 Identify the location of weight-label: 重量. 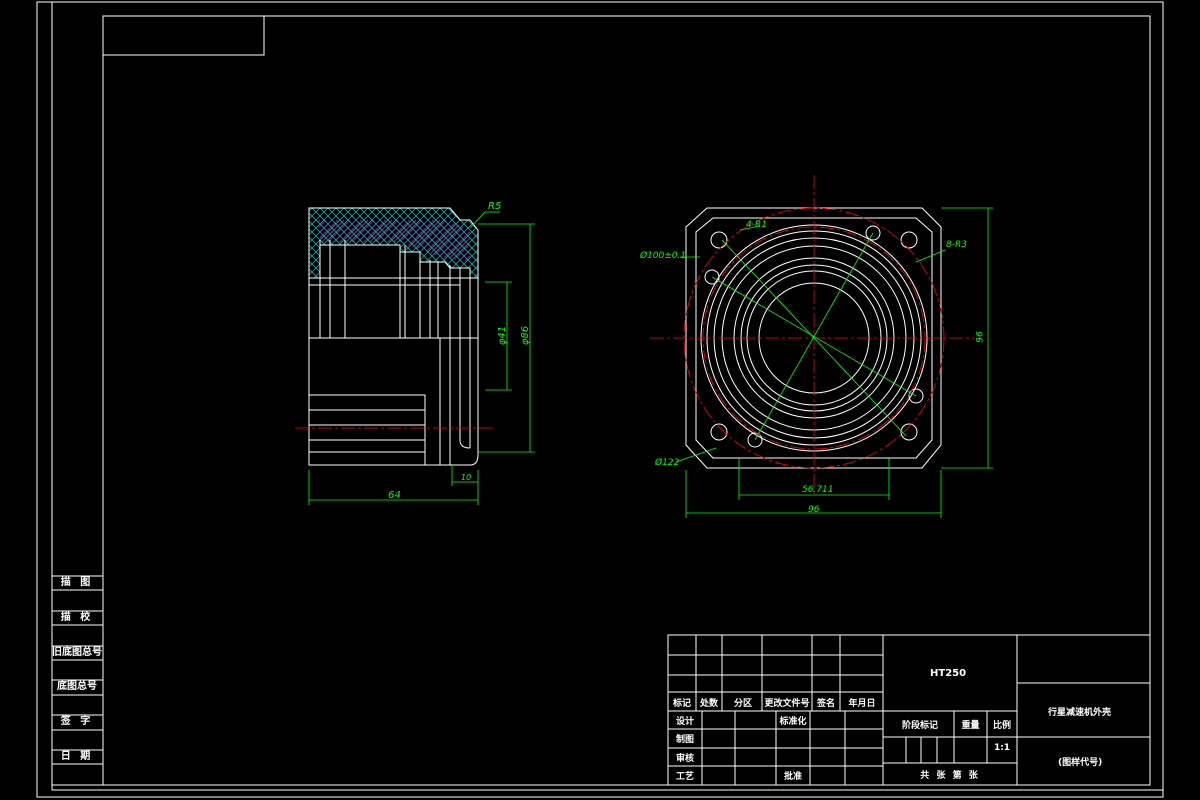
(970, 726).